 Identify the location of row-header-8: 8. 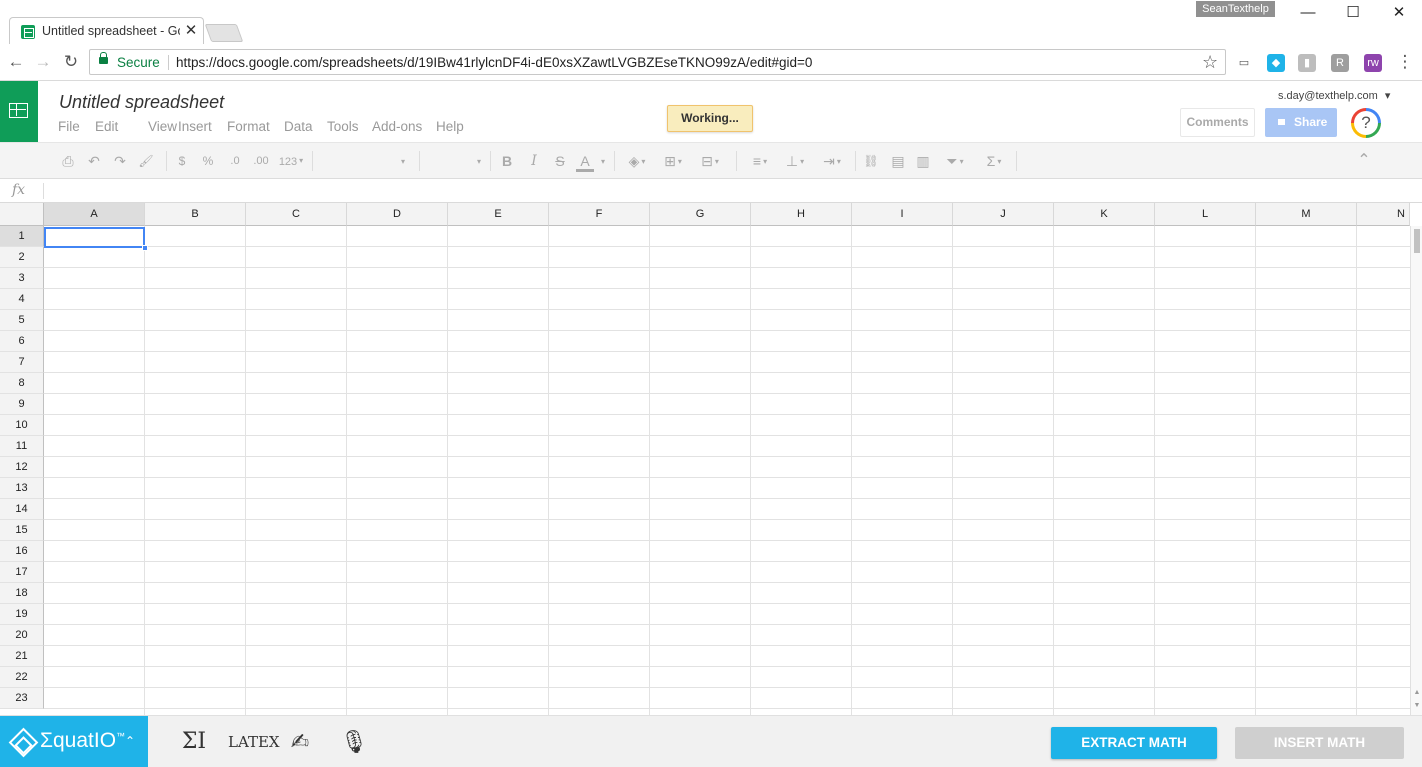
(22, 383).